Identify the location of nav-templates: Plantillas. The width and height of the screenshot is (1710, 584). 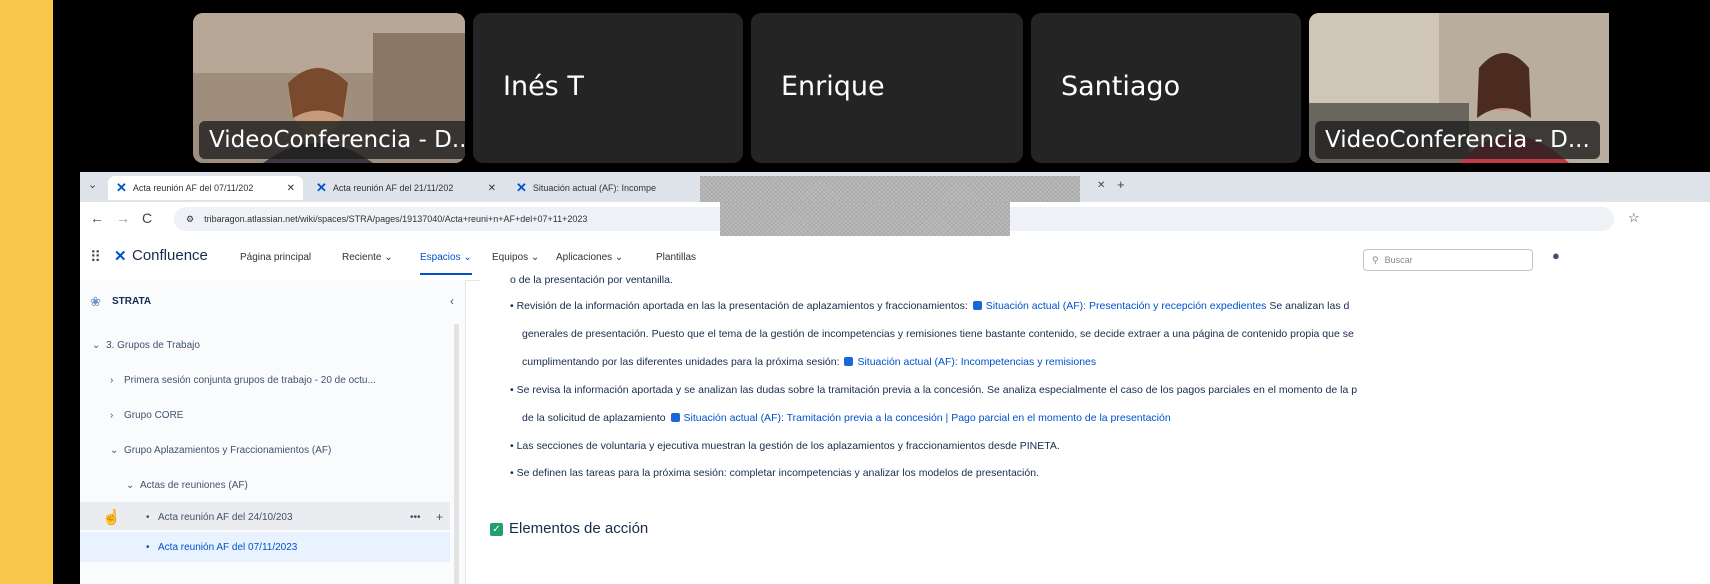
(676, 257).